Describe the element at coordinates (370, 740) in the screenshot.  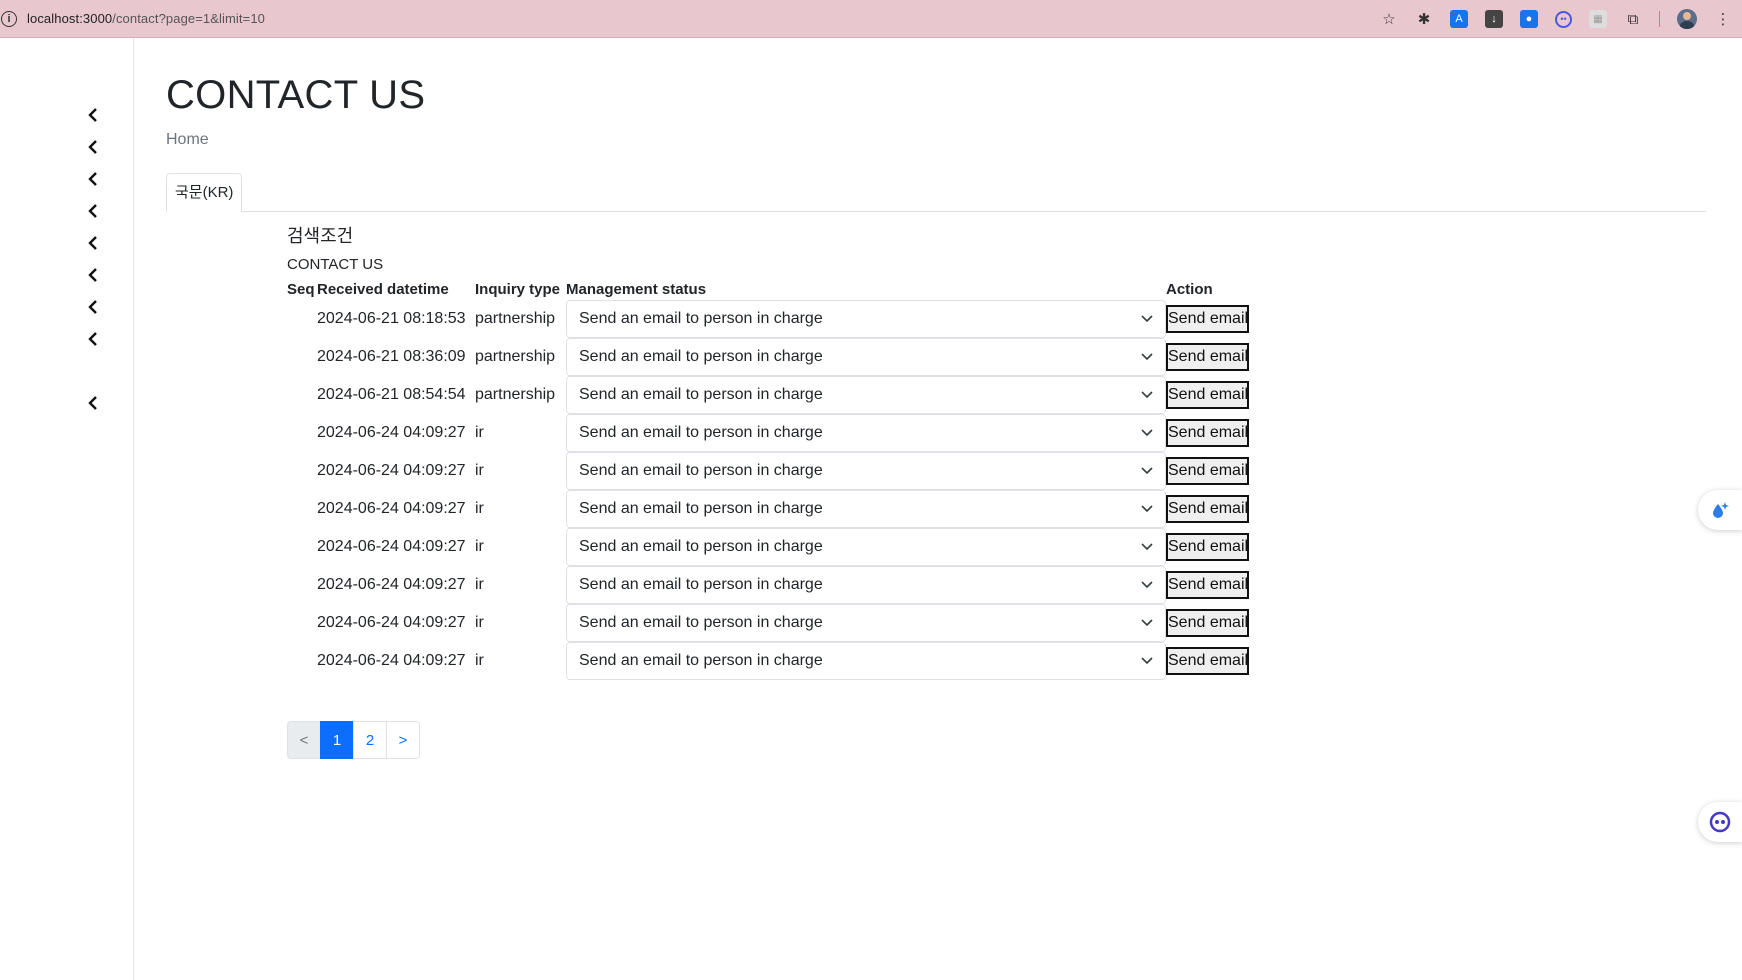
I see `pagination-page-2: 2` at that location.